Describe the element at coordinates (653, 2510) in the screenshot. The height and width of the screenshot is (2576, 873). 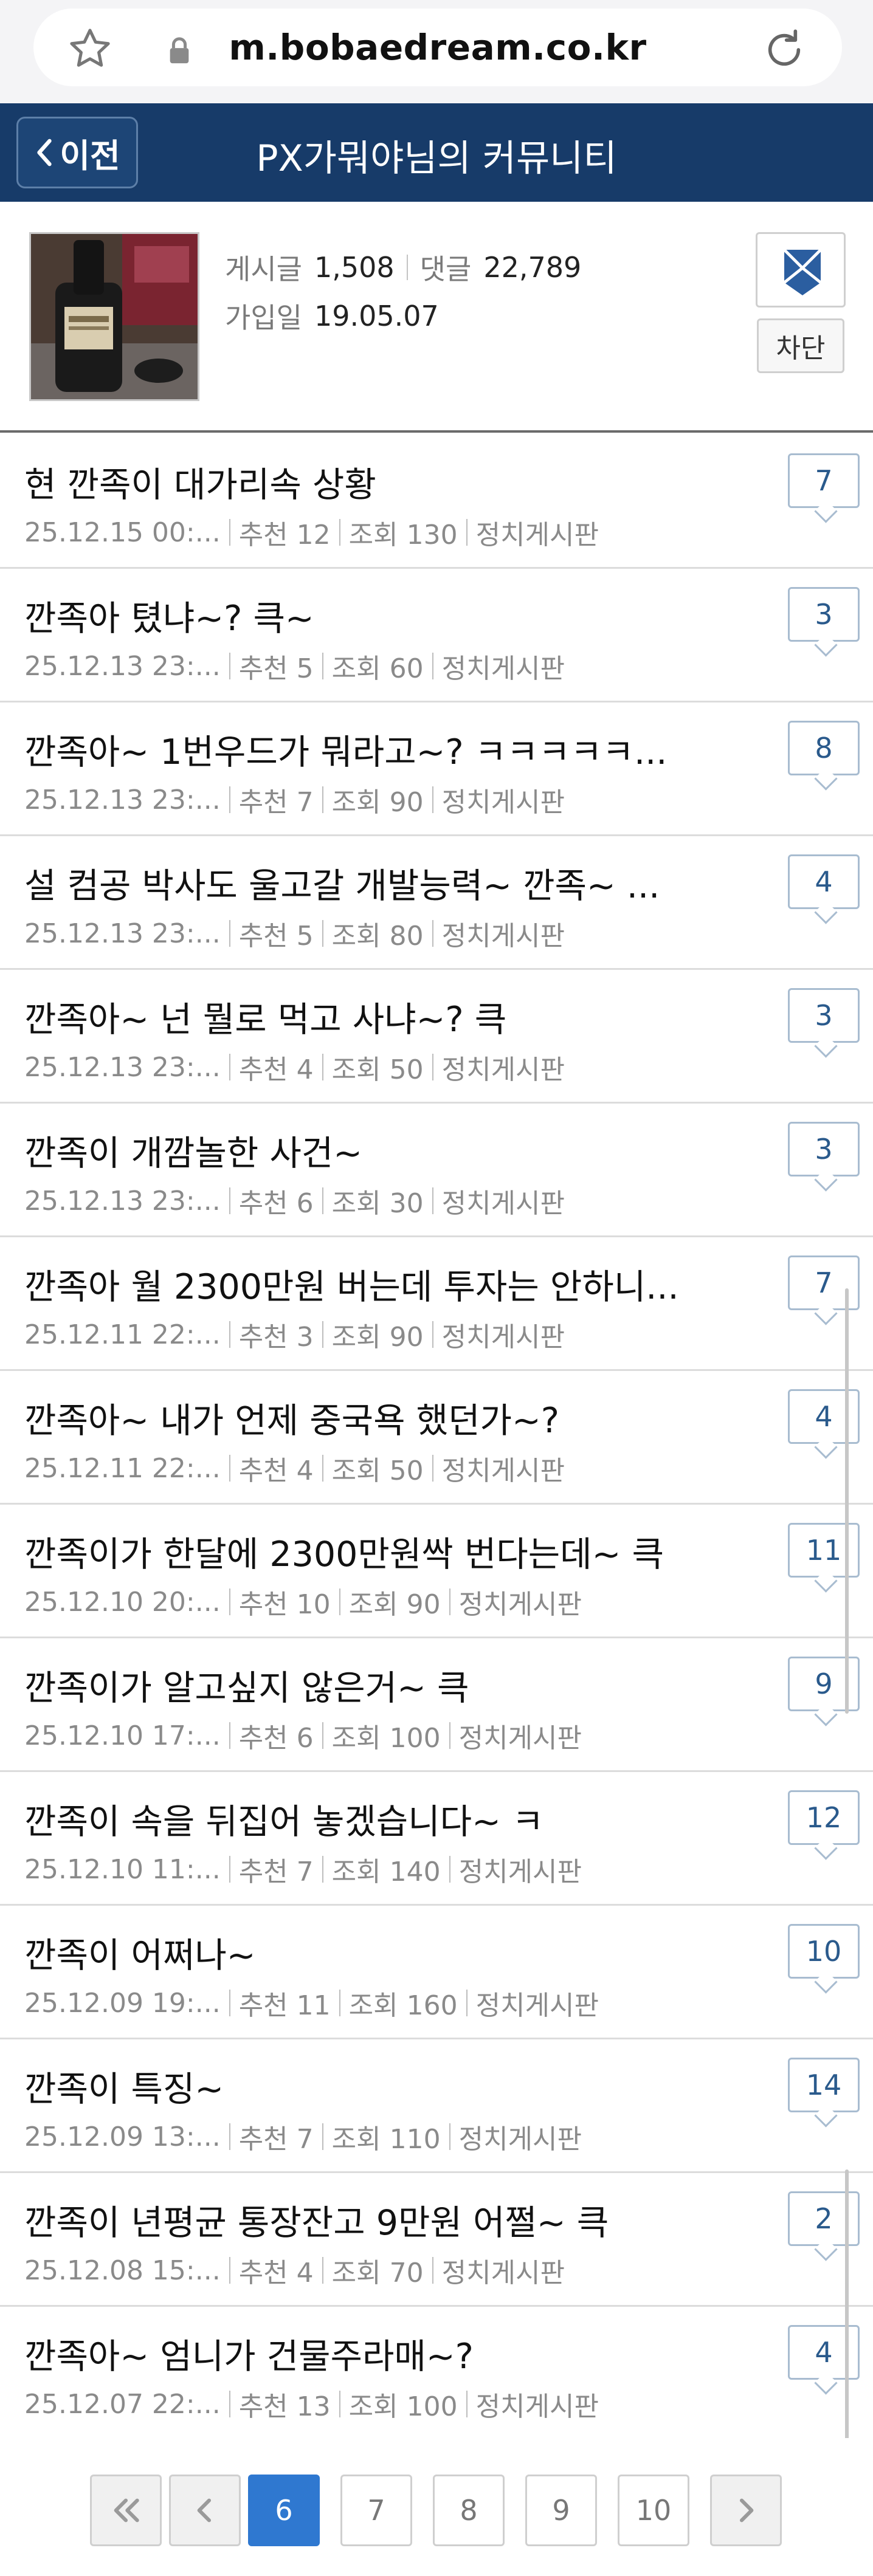
I see `page-button: 10` at that location.